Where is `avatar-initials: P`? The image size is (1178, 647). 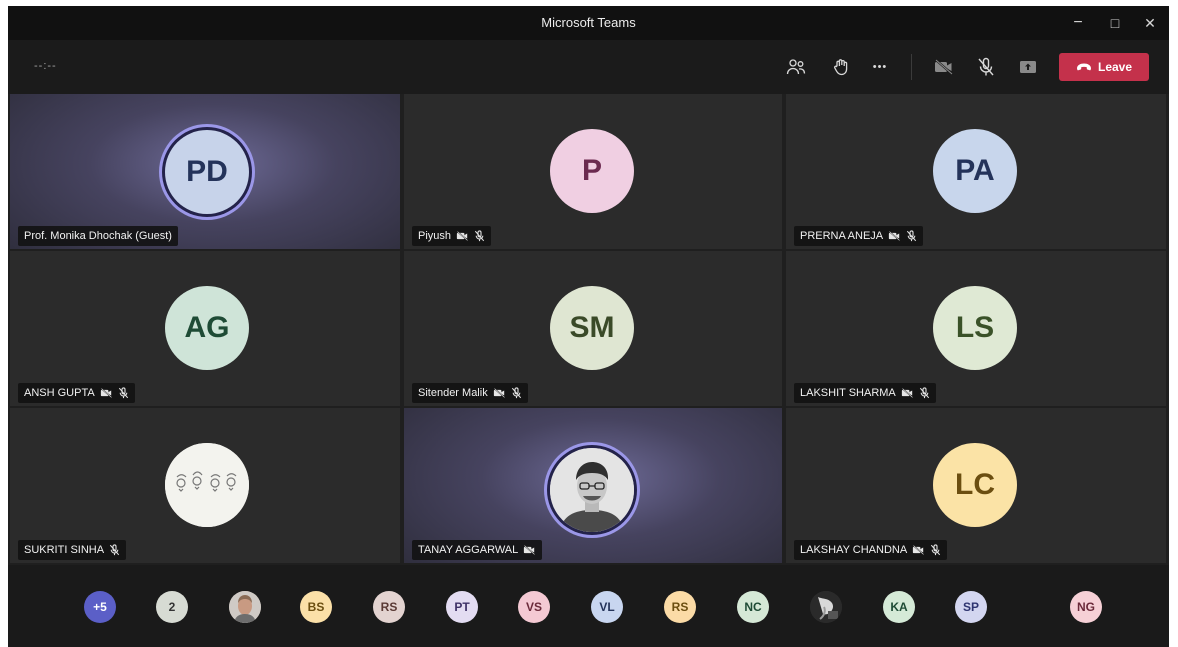 avatar-initials: P is located at coordinates (591, 170).